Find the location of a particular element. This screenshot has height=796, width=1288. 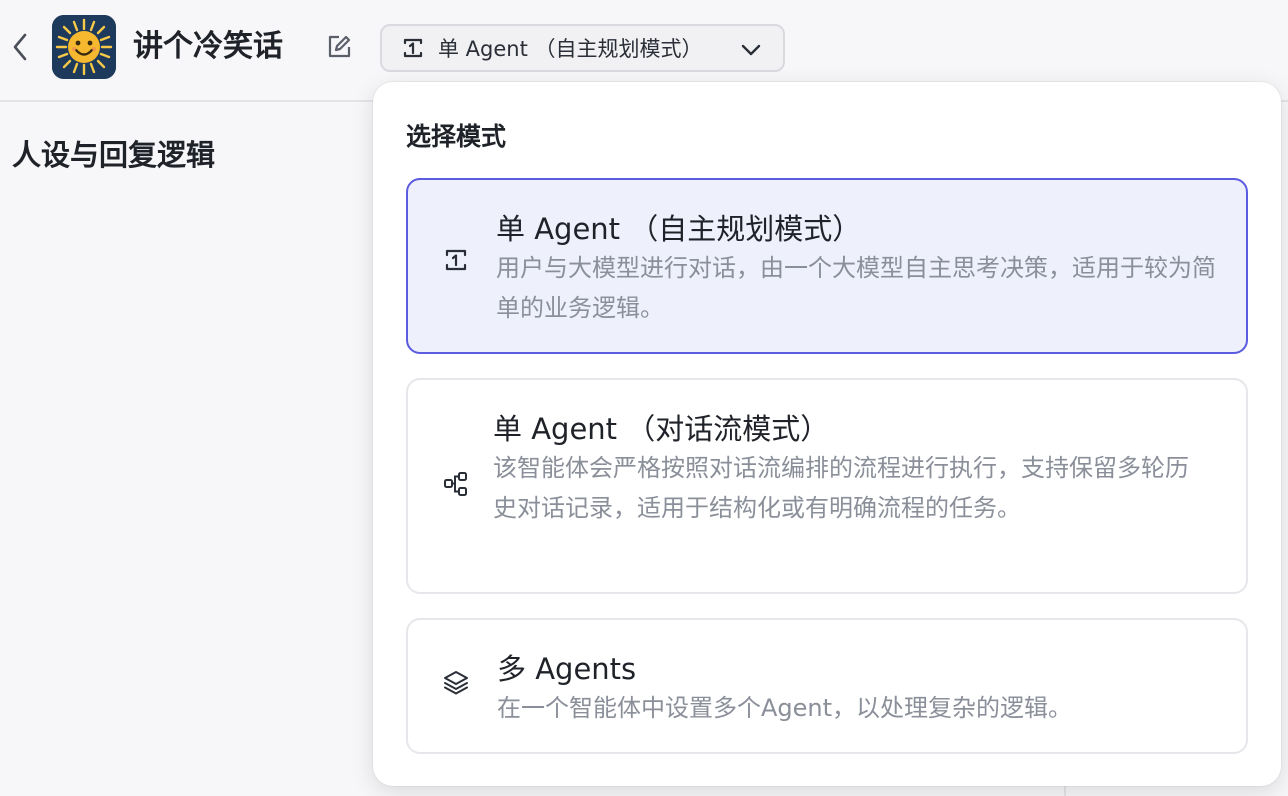

back-button is located at coordinates (20, 47).